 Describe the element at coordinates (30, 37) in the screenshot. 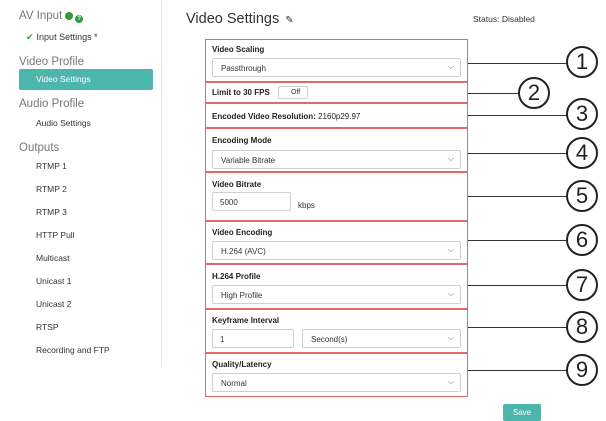

I see `checkmark-icon: ✔` at that location.